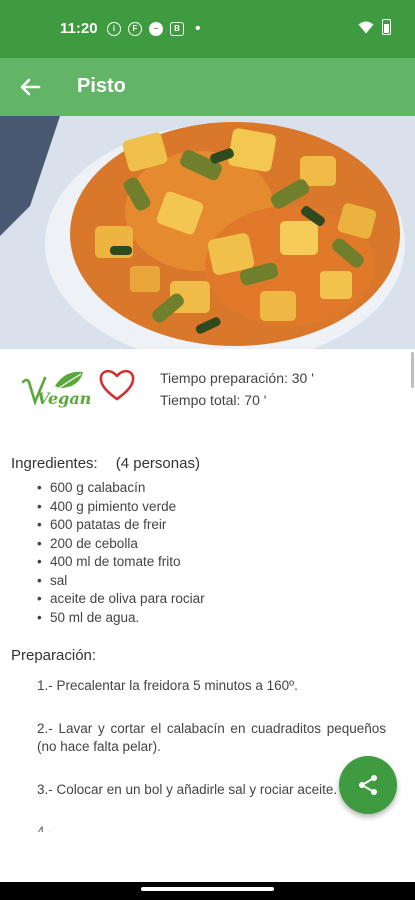 The width and height of the screenshot is (415, 900). I want to click on list-item: 400 ml de tomate frito, so click(224, 562).